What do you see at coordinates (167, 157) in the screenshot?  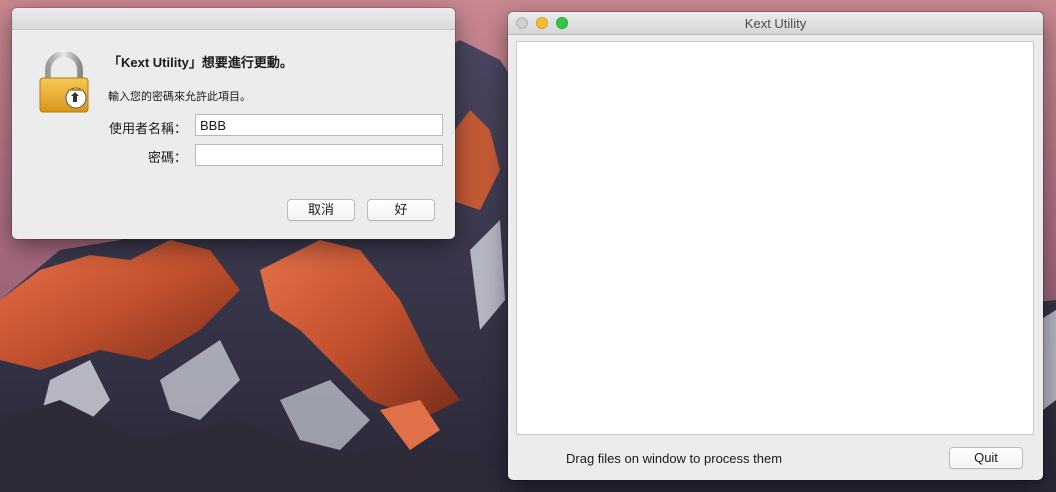 I see `password-label: 密碼：` at bounding box center [167, 157].